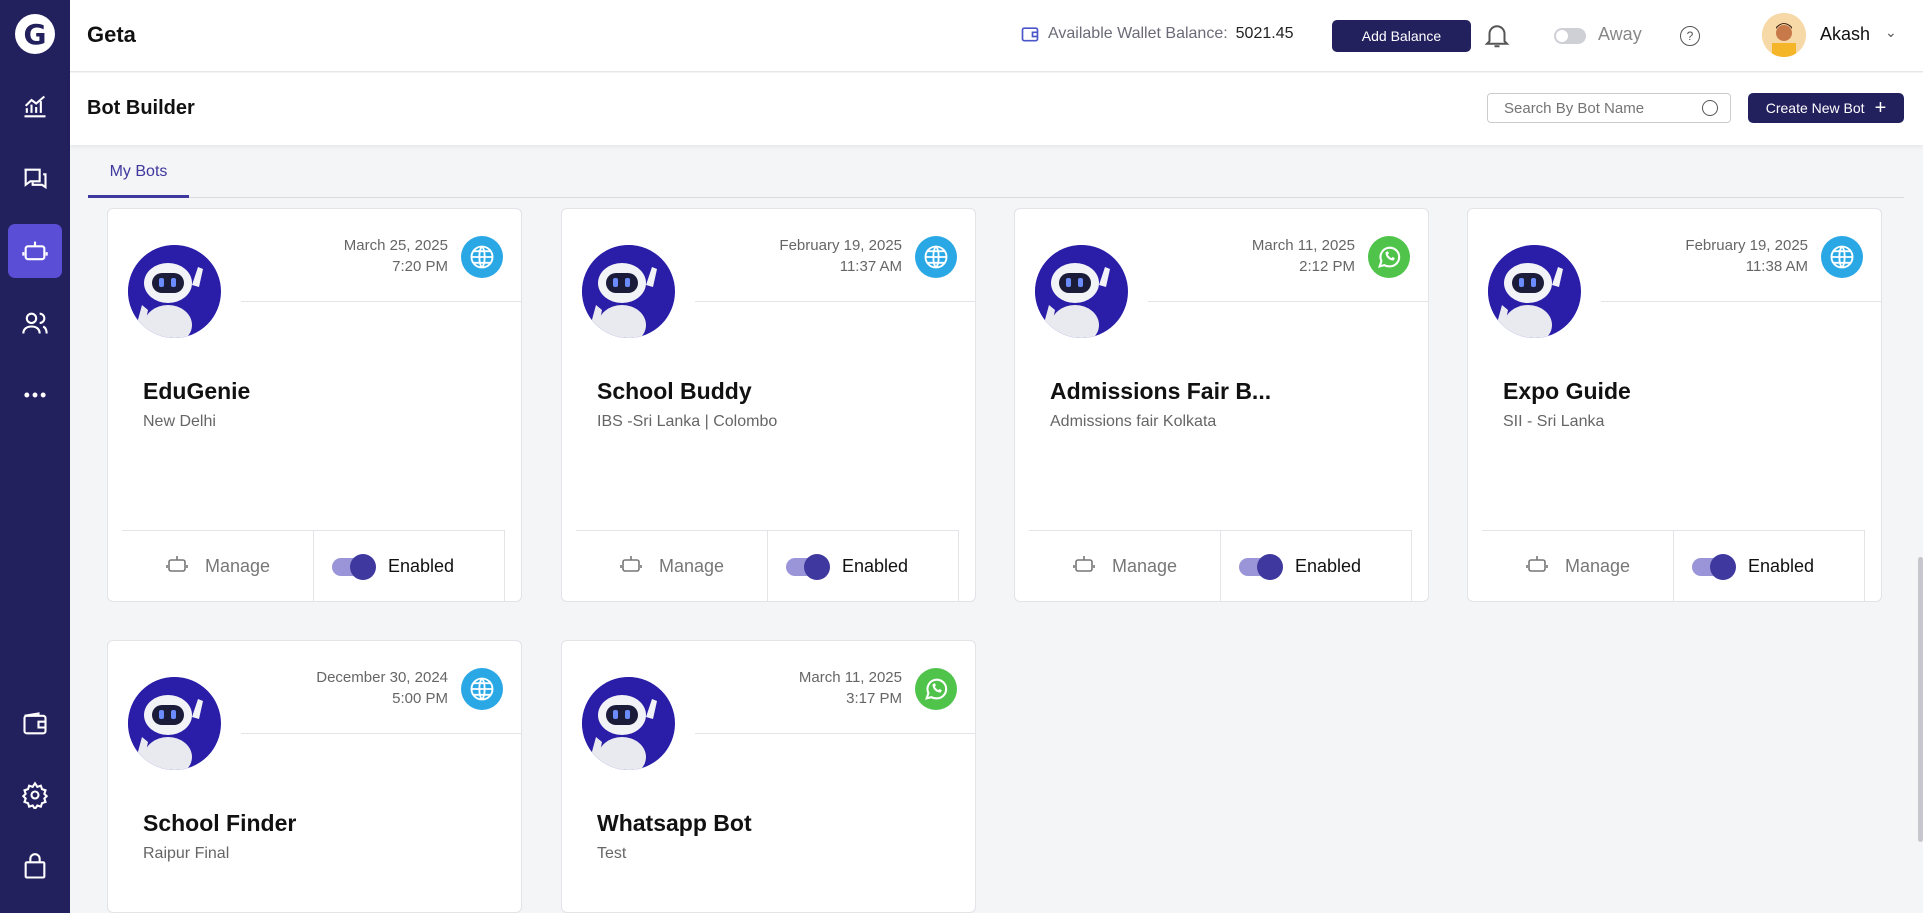 This screenshot has height=913, width=1923. What do you see at coordinates (395, 245) in the screenshot?
I see `bot-date-day: March 25, 2025` at bounding box center [395, 245].